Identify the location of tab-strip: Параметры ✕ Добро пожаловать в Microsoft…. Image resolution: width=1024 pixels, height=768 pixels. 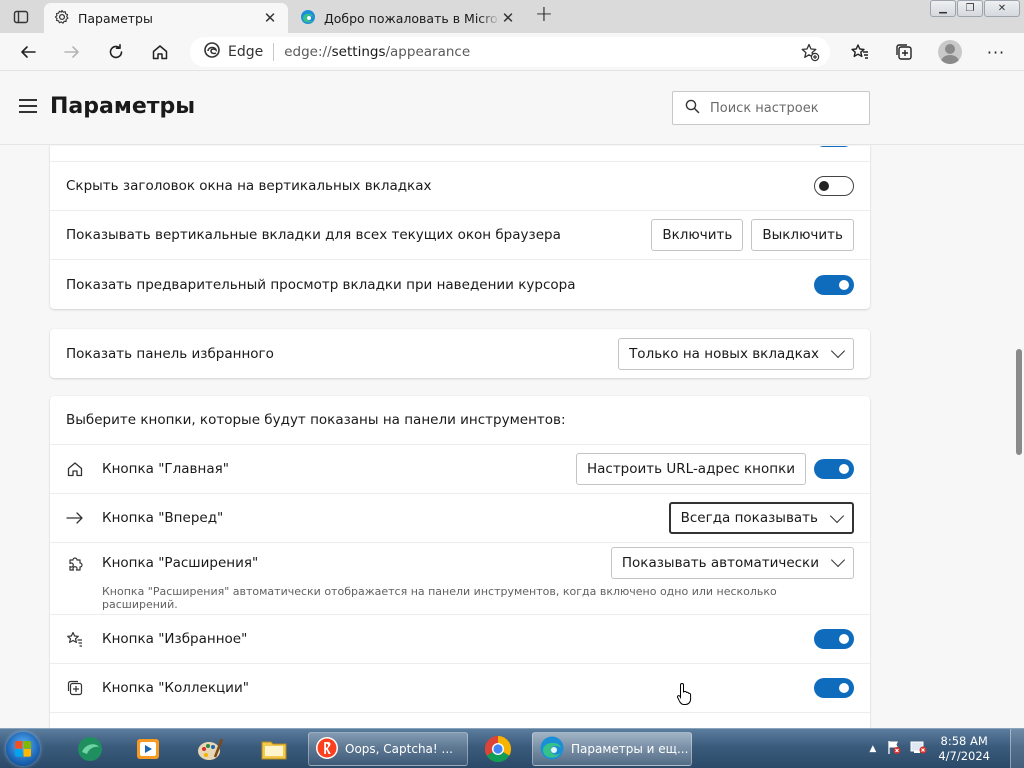
(512, 16).